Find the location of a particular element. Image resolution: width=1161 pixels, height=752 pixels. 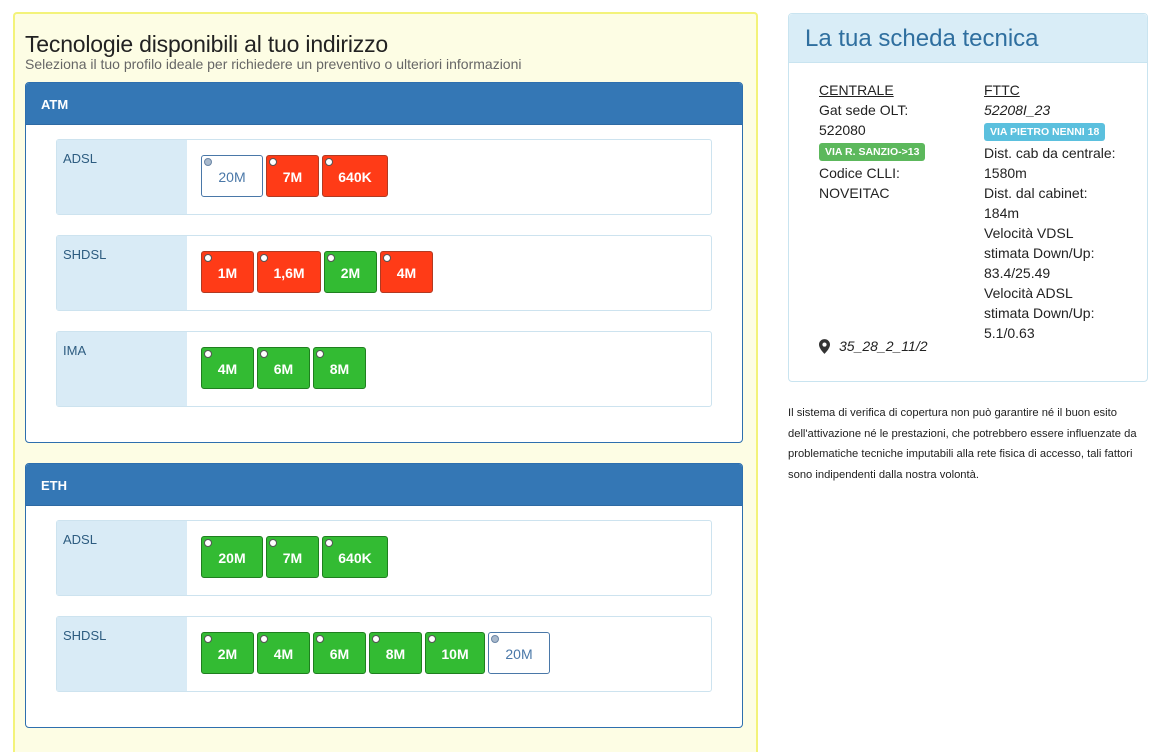

dist-cabinet-value: 184m is located at coordinates (1002, 213).